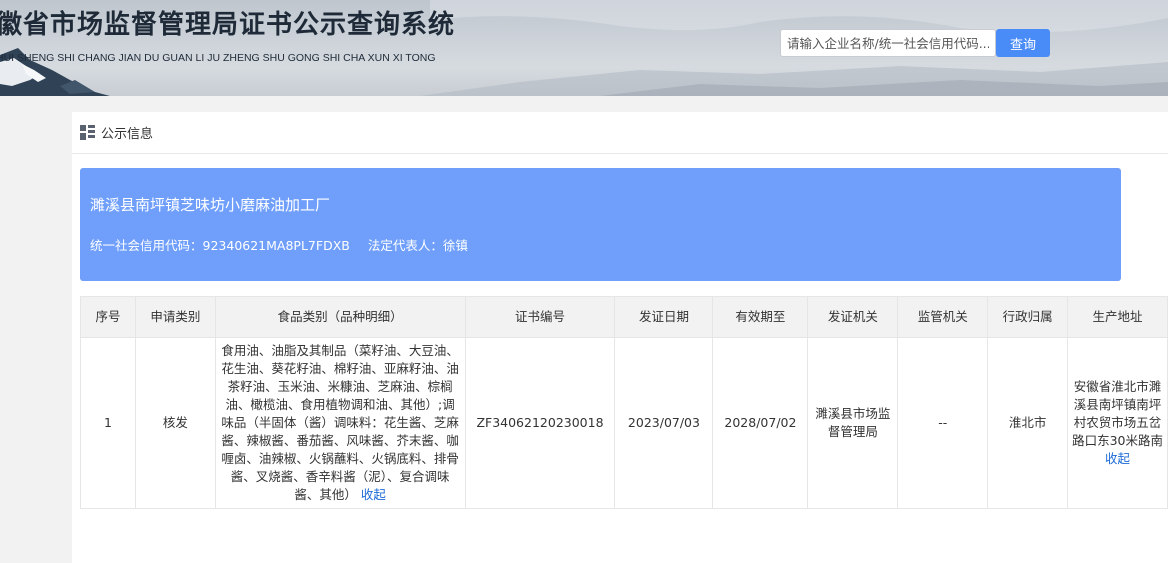 This screenshot has height=563, width=1168. What do you see at coordinates (540, 423) in the screenshot?
I see `cell-cert-no: ZF34062120230018` at bounding box center [540, 423].